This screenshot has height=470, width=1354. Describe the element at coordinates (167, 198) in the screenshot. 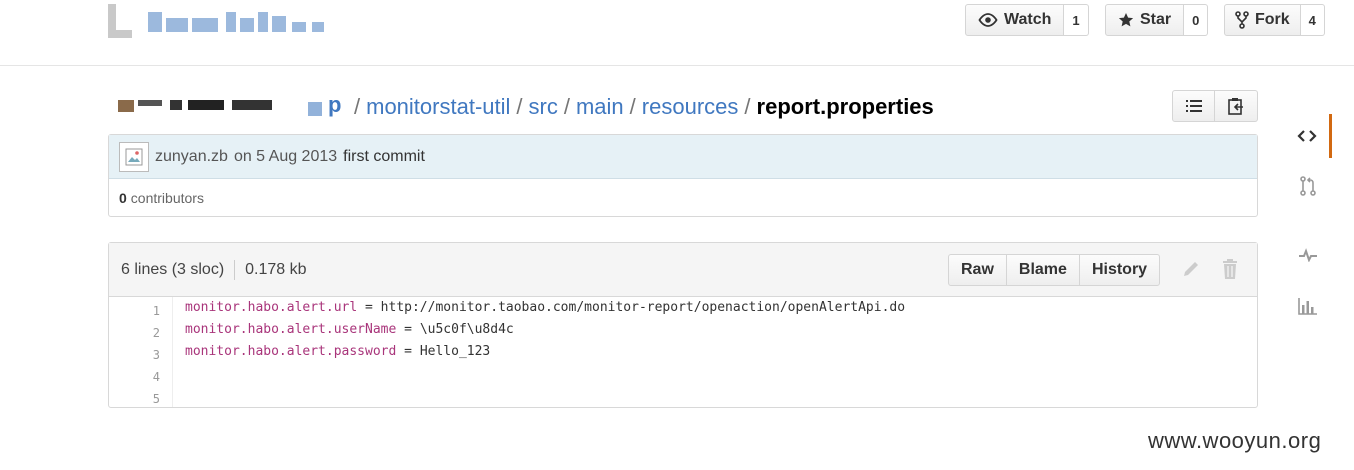

I see `contributors-label: contributors` at that location.